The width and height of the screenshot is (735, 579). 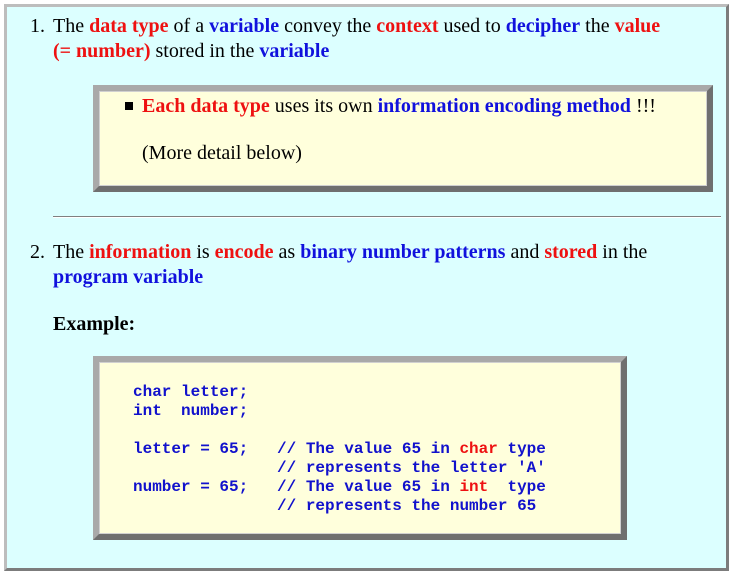 I want to click on code-line: number = 65; // The value 65 in int type, so click(x=339, y=487).